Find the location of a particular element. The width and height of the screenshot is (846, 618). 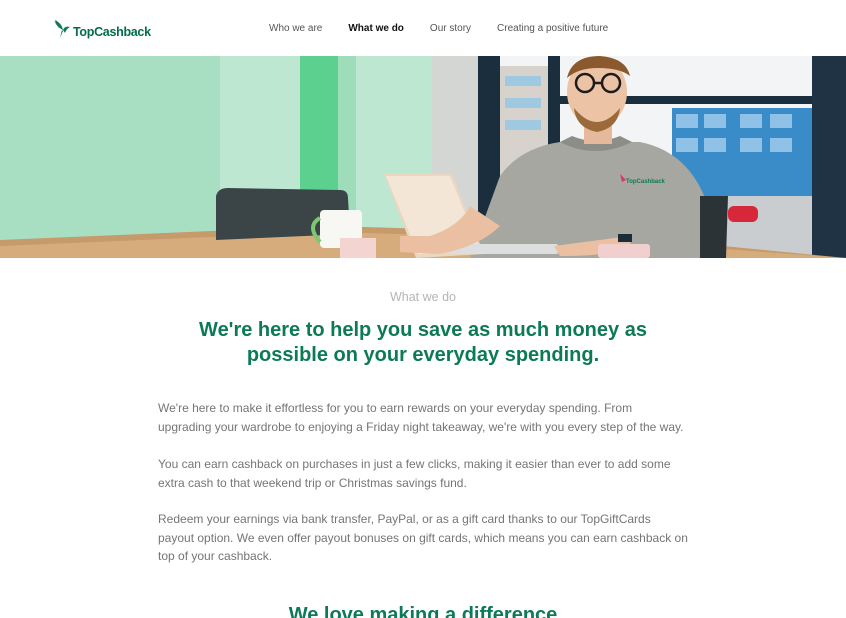

nav-what-we-do: What we do is located at coordinates (376, 28).